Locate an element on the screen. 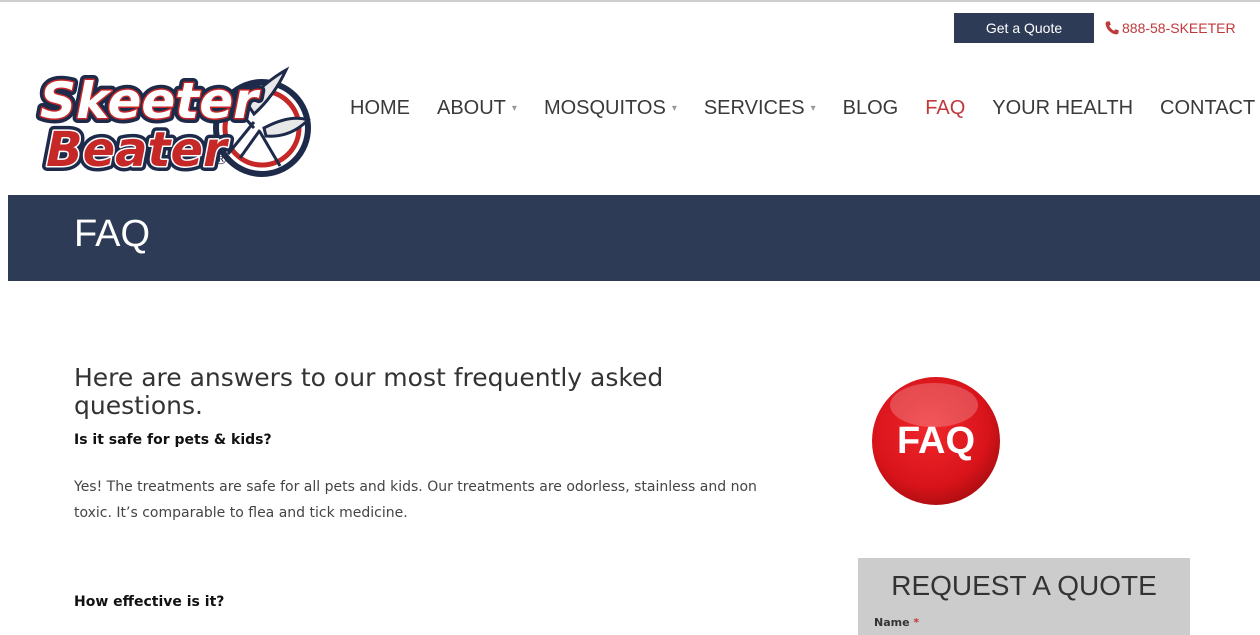 Image resolution: width=1260 pixels, height=635 pixels. phone-icon is located at coordinates (1112, 28).